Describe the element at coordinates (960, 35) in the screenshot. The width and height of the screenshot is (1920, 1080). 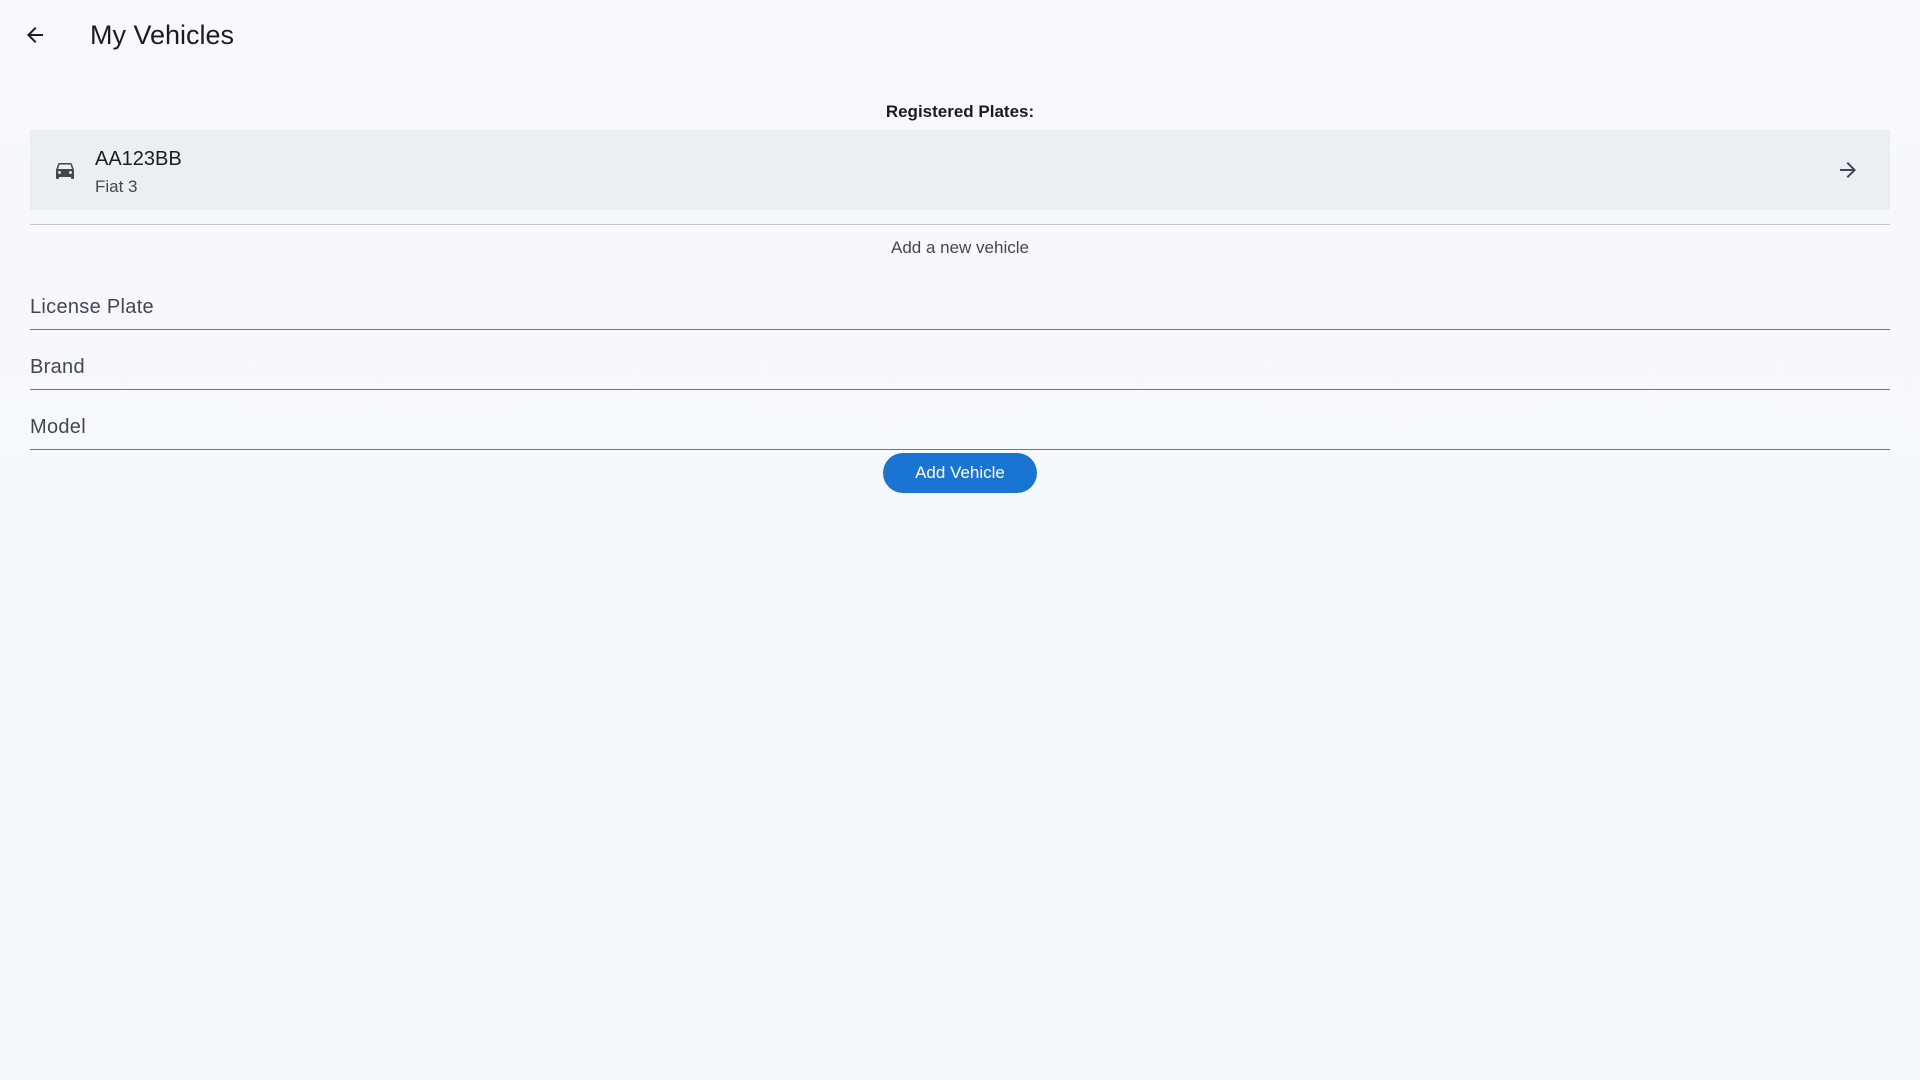
I see `app-bar: My Vehicles` at that location.